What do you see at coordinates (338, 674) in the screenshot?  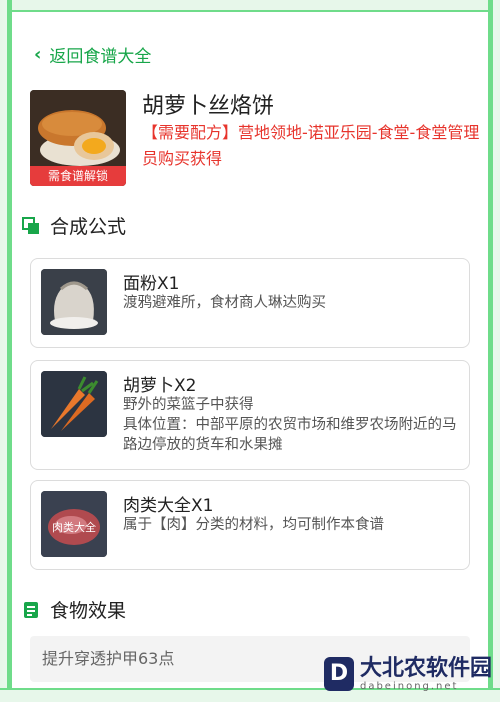 I see `site-logo: D` at bounding box center [338, 674].